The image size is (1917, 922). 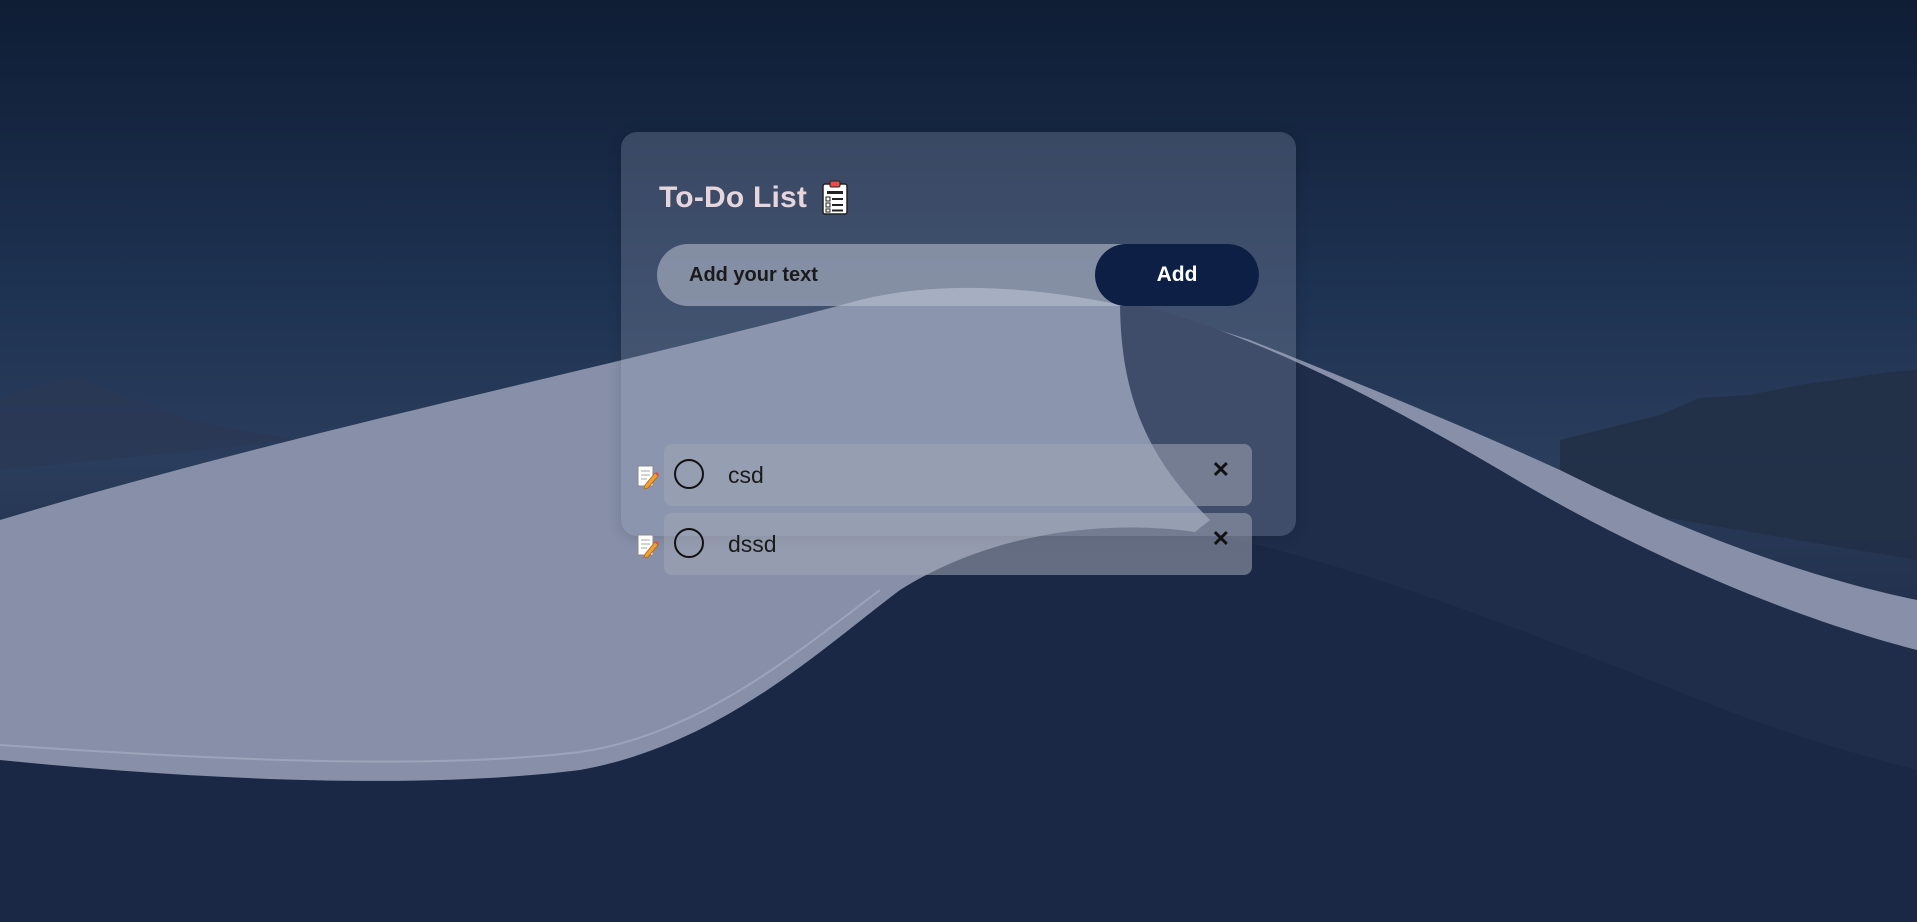 I want to click on todo-item-text: csd, so click(x=746, y=475).